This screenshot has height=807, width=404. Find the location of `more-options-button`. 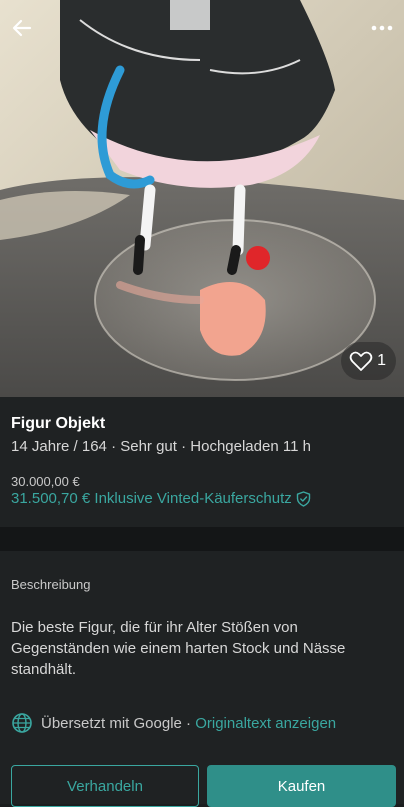

more-options-button is located at coordinates (382, 28).